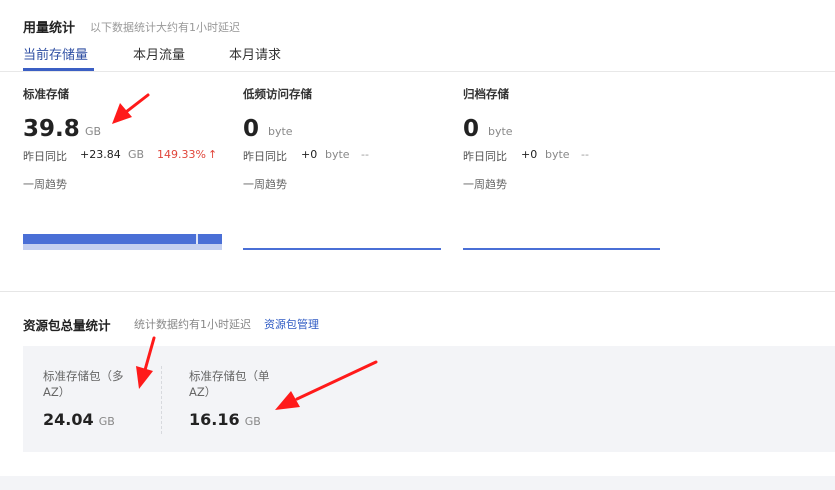 This screenshot has height=490, width=835. I want to click on section-divider, so click(417, 291).